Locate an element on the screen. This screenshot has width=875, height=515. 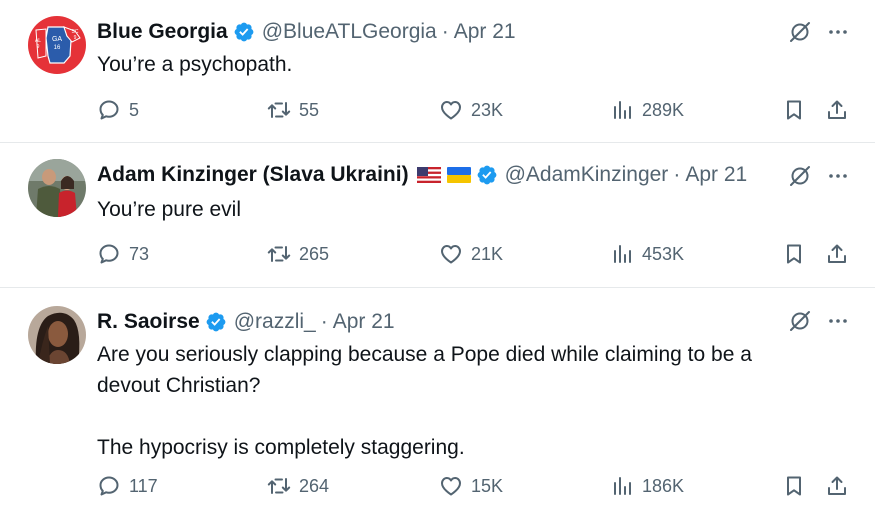
retweet-count: 55 is located at coordinates (309, 109).